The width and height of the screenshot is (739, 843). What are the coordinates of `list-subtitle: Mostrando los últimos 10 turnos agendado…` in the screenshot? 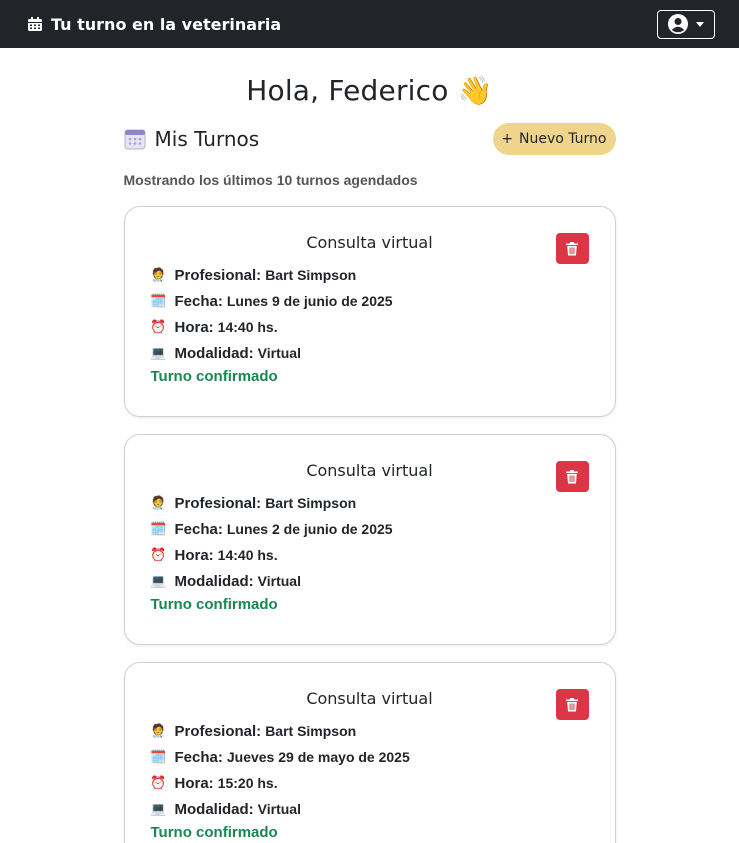 It's located at (270, 180).